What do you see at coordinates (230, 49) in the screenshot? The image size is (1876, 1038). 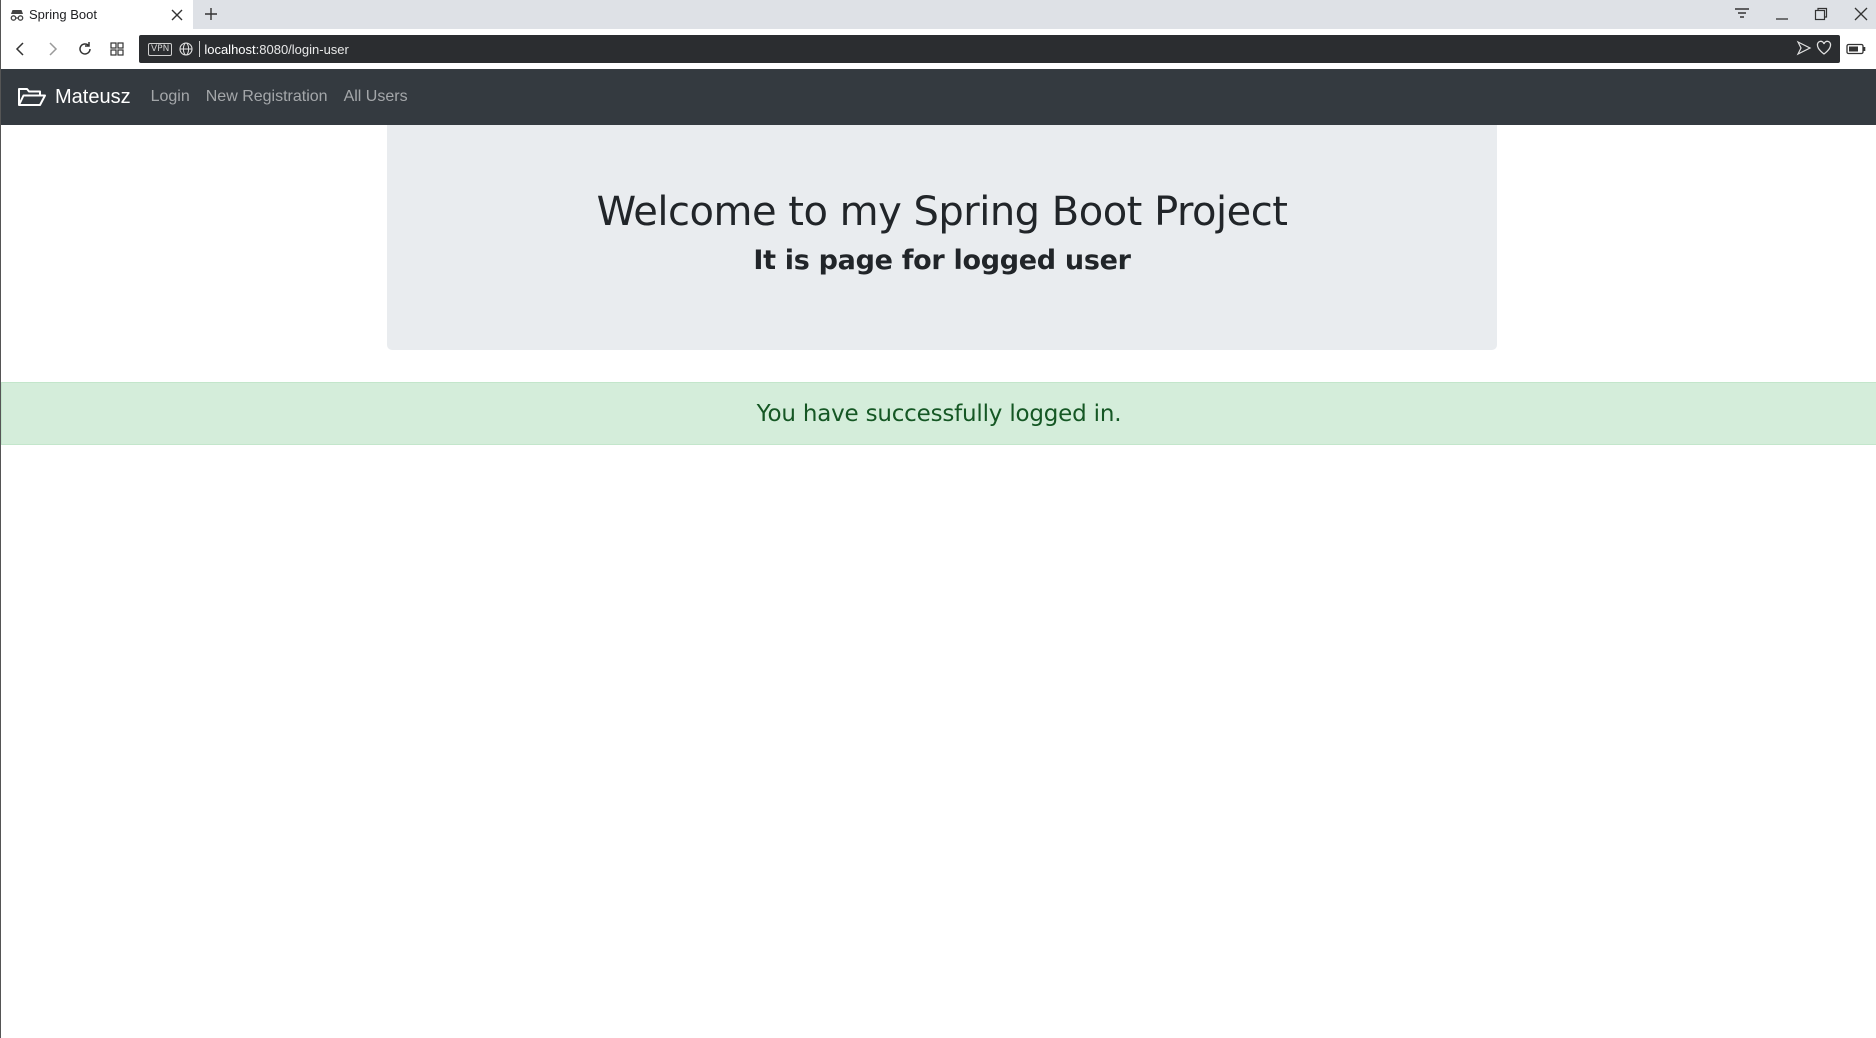 I see `url-host: localhost` at bounding box center [230, 49].